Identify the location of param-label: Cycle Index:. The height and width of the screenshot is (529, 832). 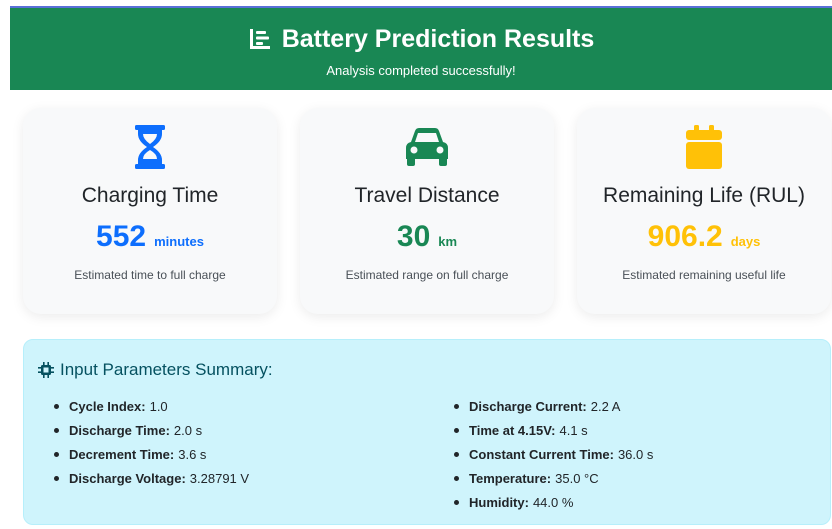
(107, 406).